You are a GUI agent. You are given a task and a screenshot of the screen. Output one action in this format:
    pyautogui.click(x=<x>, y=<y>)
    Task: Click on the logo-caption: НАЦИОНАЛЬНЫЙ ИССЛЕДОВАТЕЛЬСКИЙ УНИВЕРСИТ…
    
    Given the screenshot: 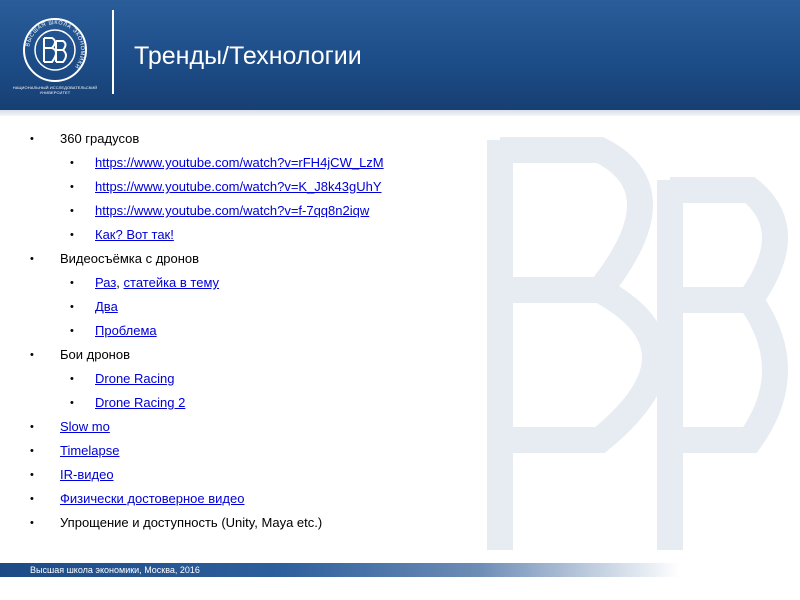 What is the action you would take?
    pyautogui.click(x=55, y=90)
    